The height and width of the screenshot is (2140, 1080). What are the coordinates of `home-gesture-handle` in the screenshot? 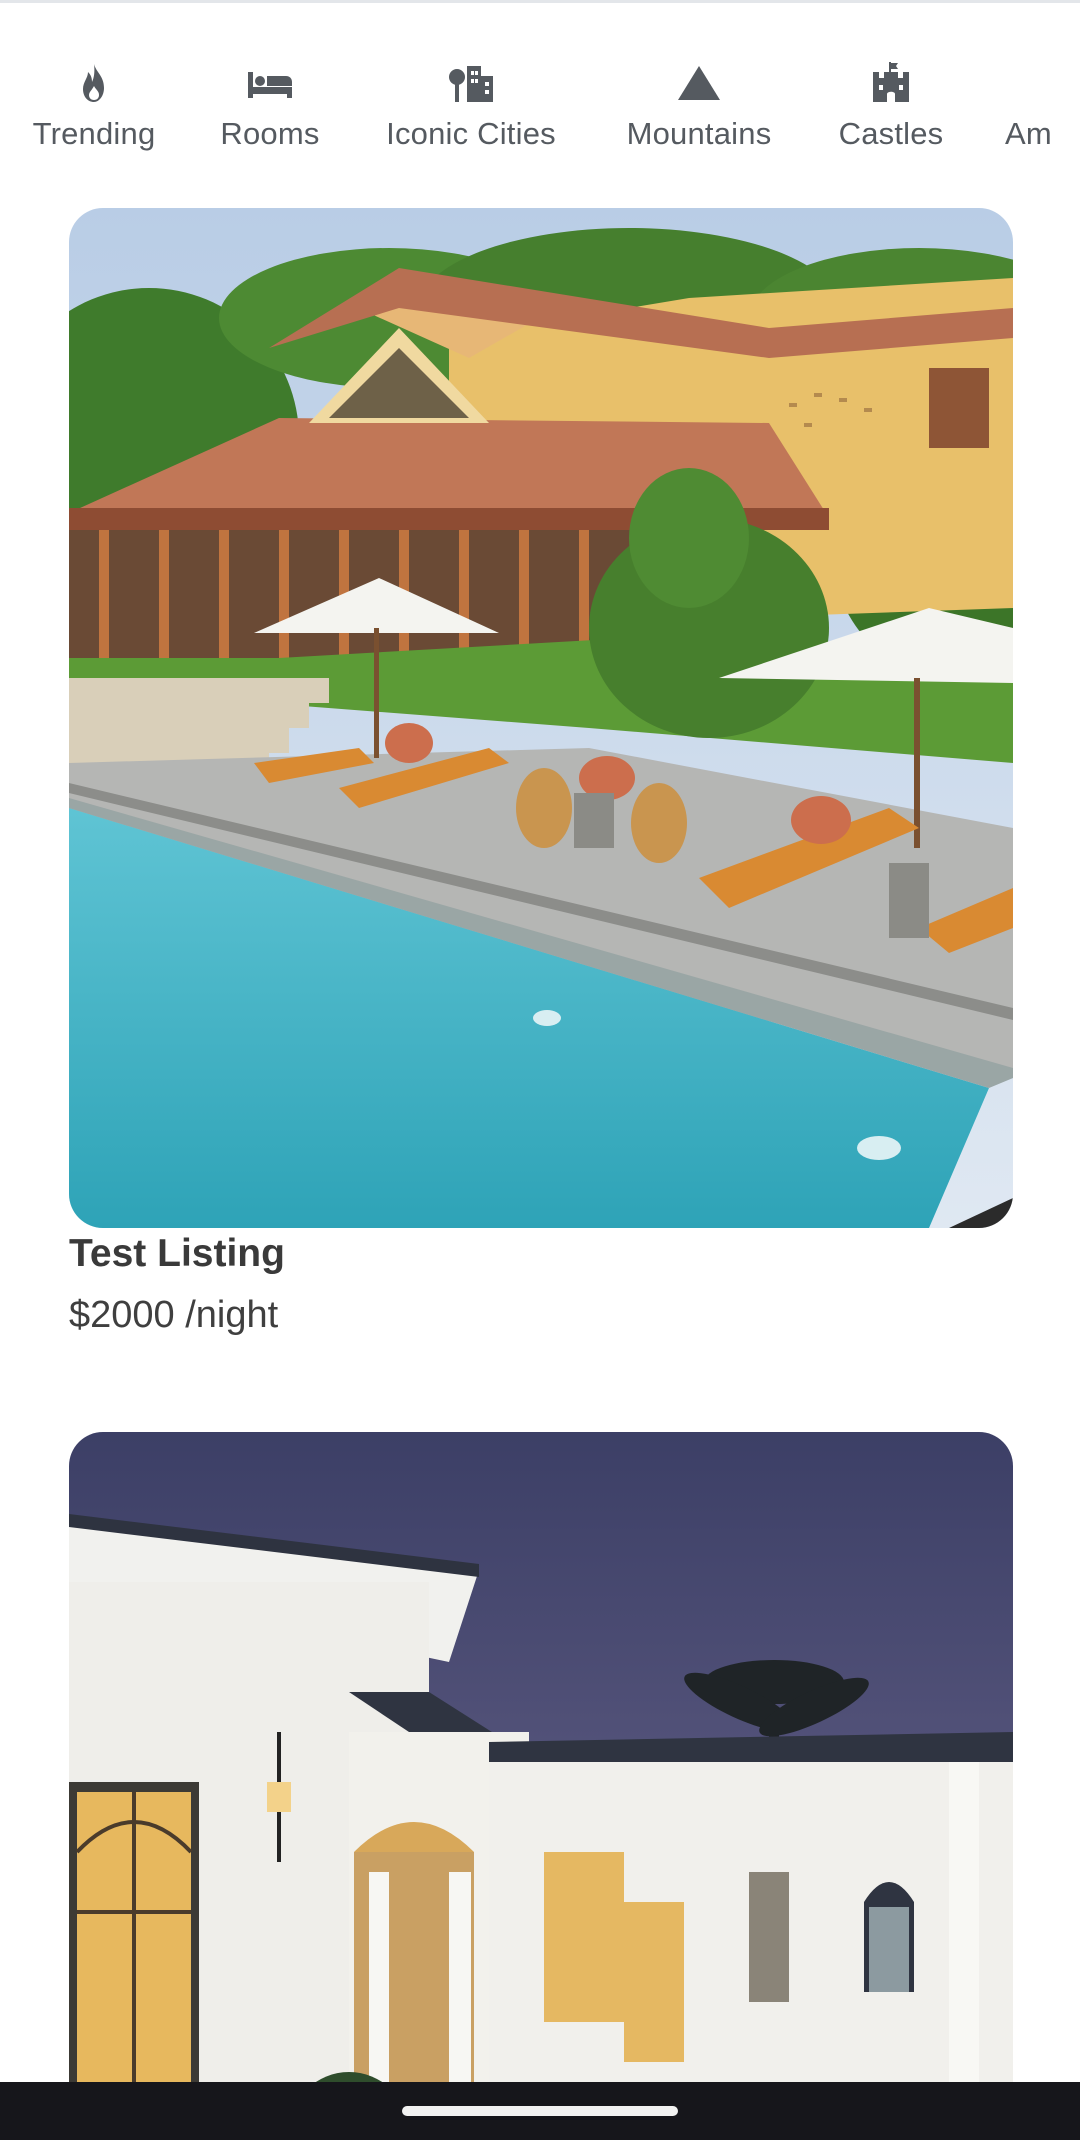 It's located at (540, 2111).